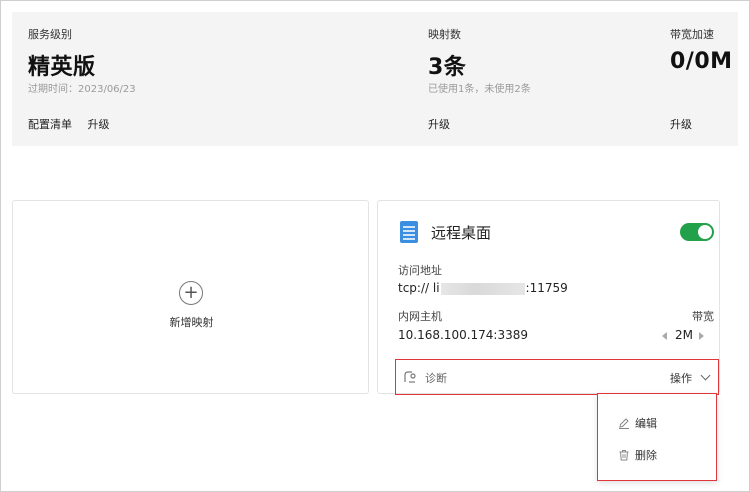 This screenshot has width=750, height=492. What do you see at coordinates (99, 124) in the screenshot?
I see `service-upgrade-link: 升级` at bounding box center [99, 124].